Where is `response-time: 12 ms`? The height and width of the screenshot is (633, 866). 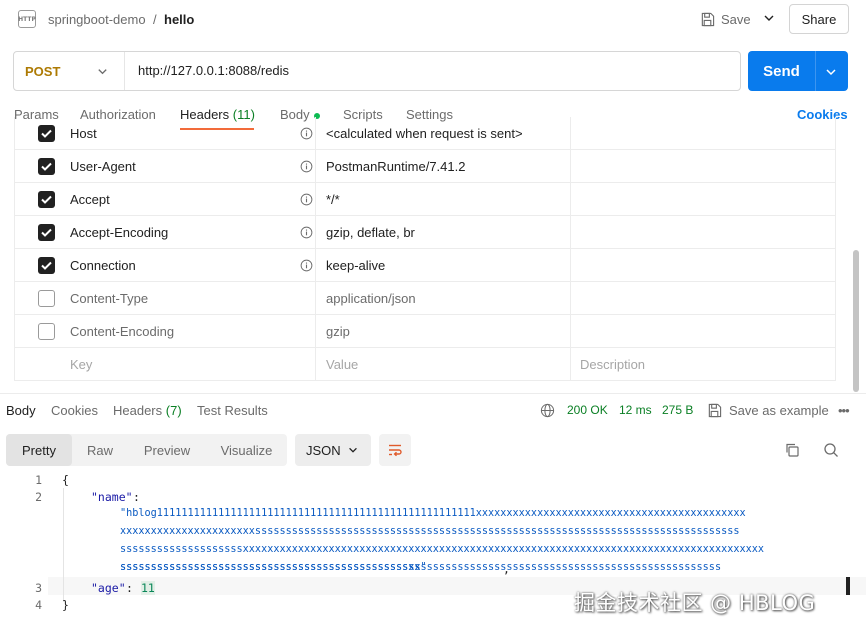 response-time: 12 ms is located at coordinates (635, 410).